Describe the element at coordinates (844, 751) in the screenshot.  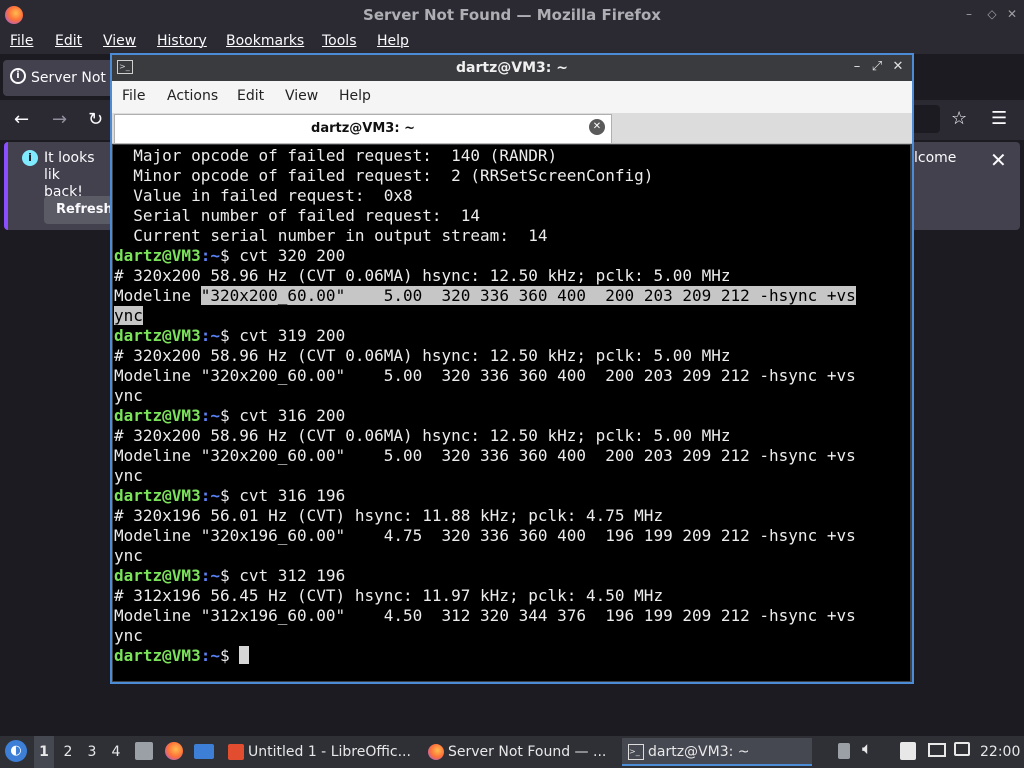
I see `clipboard-icon` at that location.